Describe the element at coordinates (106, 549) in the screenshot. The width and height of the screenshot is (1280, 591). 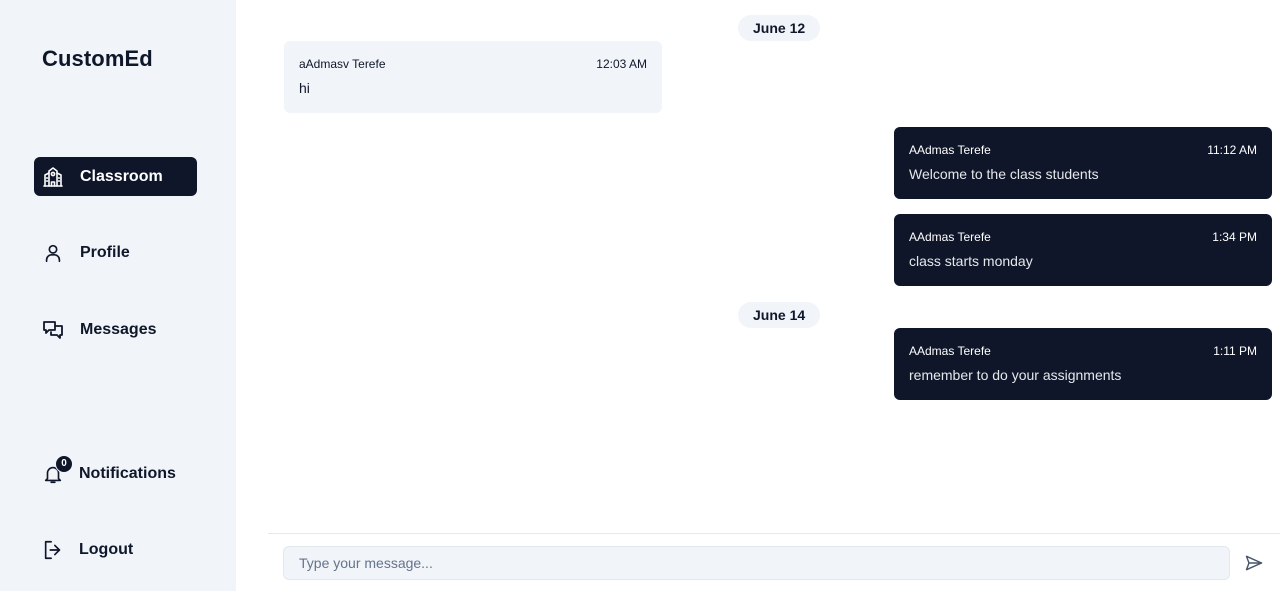
I see `sidebar-item-label: Logout` at that location.